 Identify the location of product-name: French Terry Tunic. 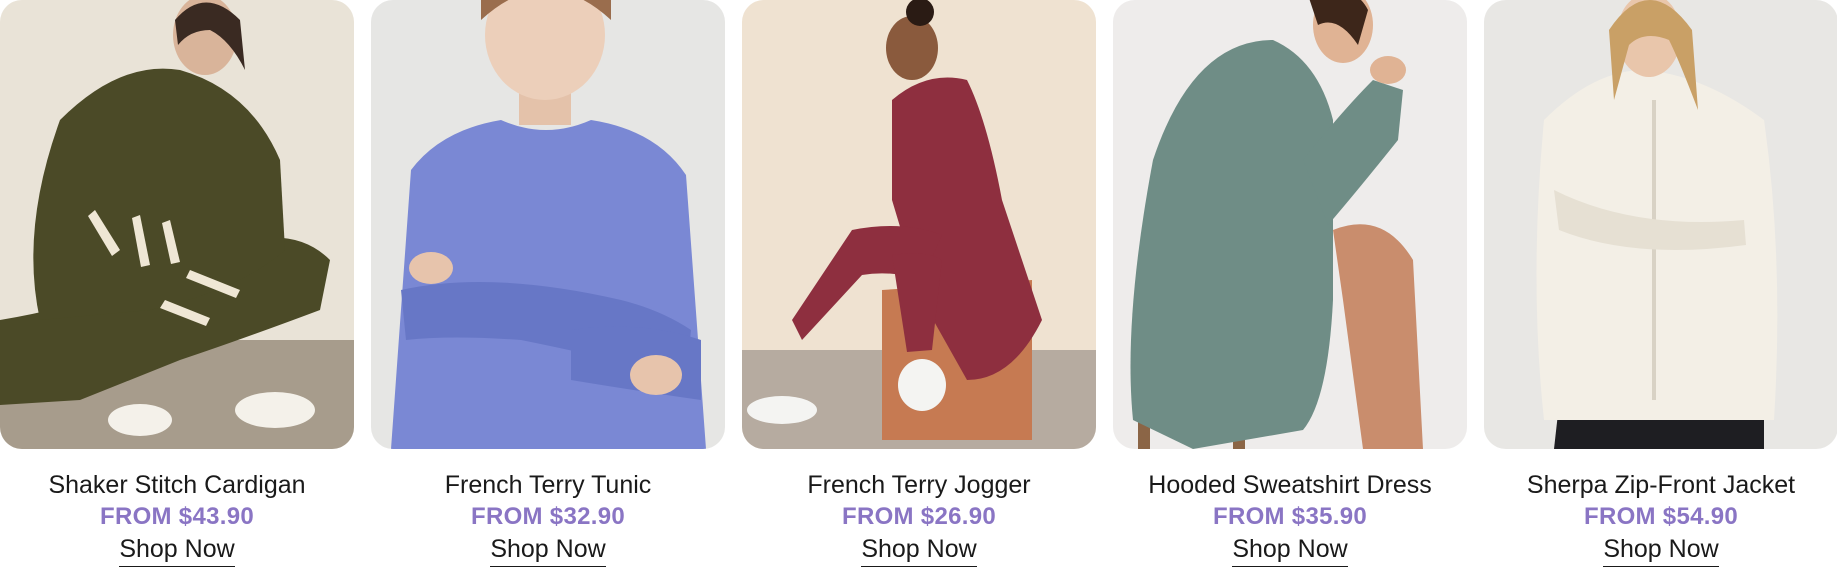
(548, 485).